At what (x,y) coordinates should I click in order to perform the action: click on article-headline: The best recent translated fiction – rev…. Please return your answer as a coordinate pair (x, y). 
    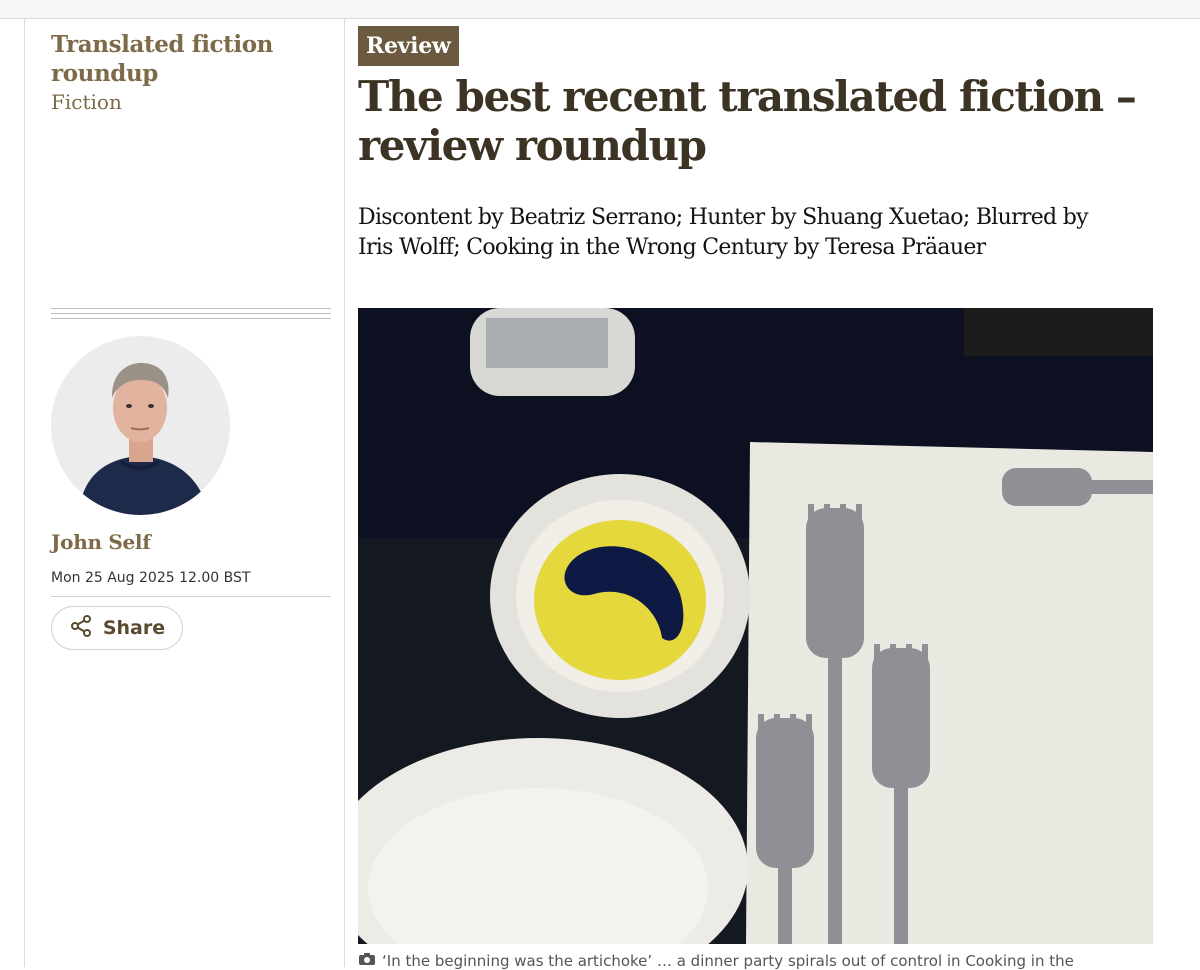
    Looking at the image, I should click on (758, 121).